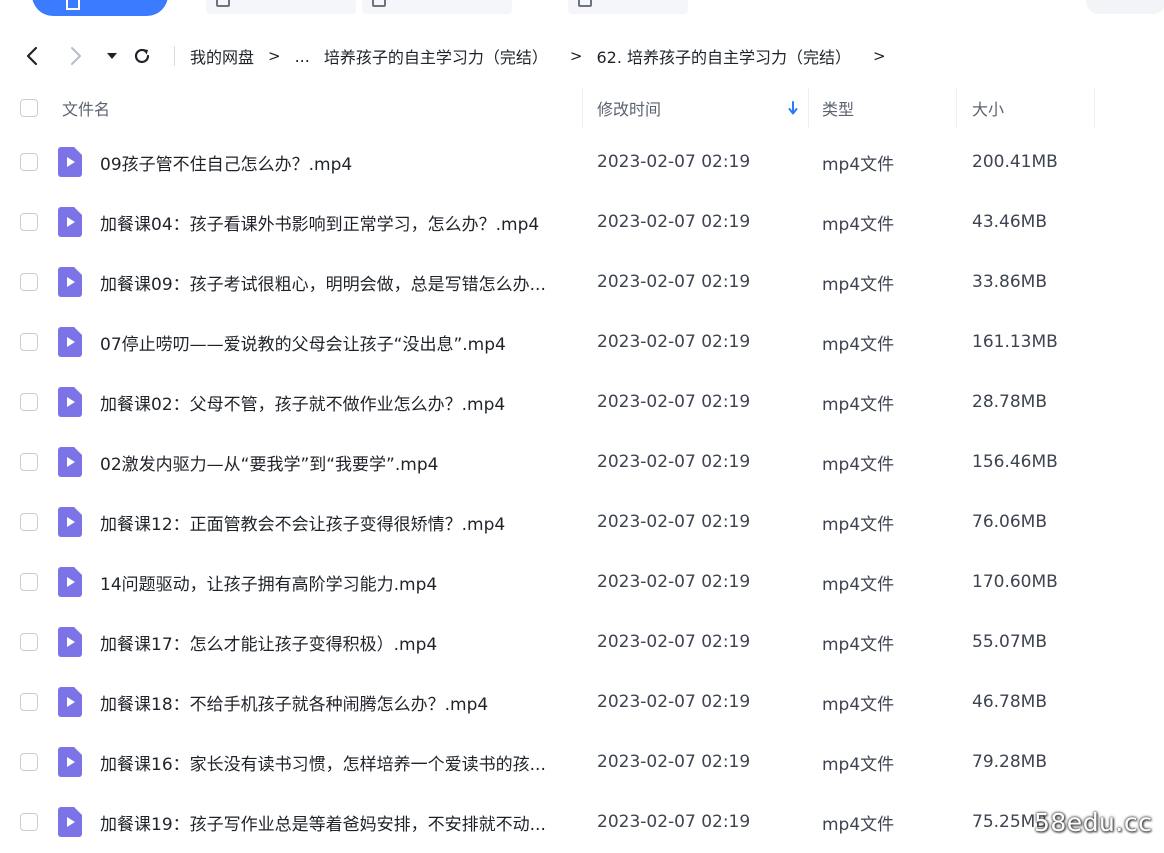  Describe the element at coordinates (335, 642) in the screenshot. I see `file-name: 加餐课17：怎么才能让孩子变得积极）.mp4` at that location.